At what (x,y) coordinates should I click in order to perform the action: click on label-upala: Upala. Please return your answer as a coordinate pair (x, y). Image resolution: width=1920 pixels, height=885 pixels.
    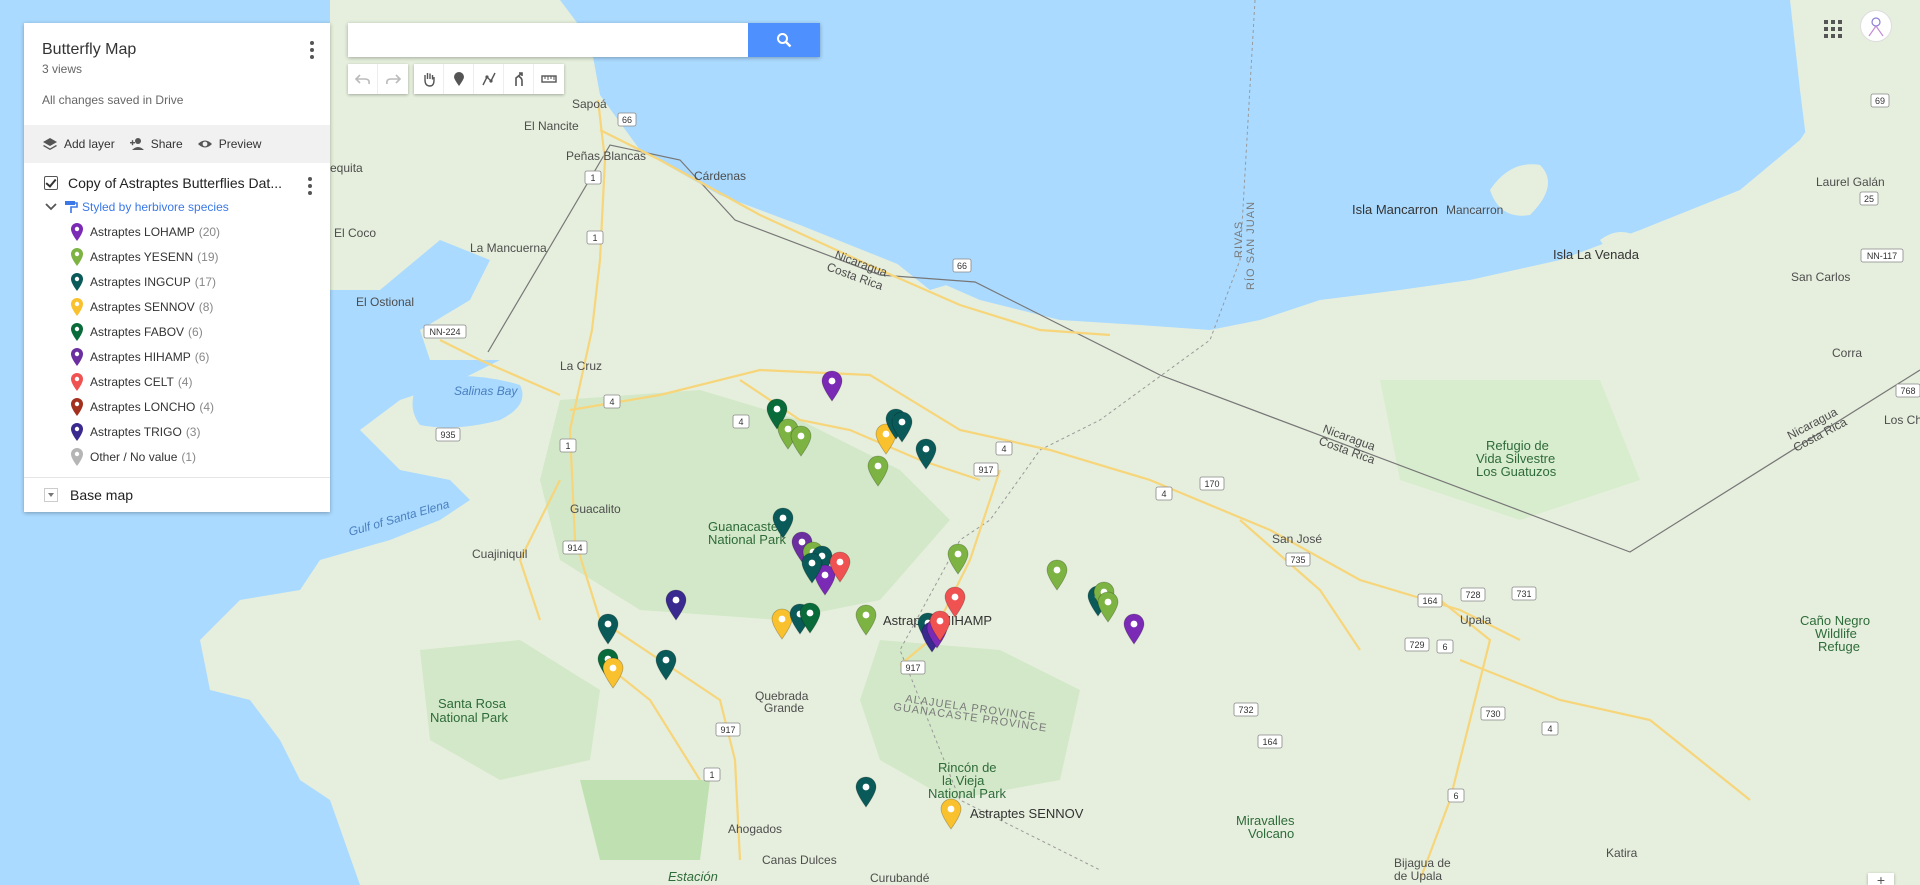
    Looking at the image, I should click on (1476, 620).